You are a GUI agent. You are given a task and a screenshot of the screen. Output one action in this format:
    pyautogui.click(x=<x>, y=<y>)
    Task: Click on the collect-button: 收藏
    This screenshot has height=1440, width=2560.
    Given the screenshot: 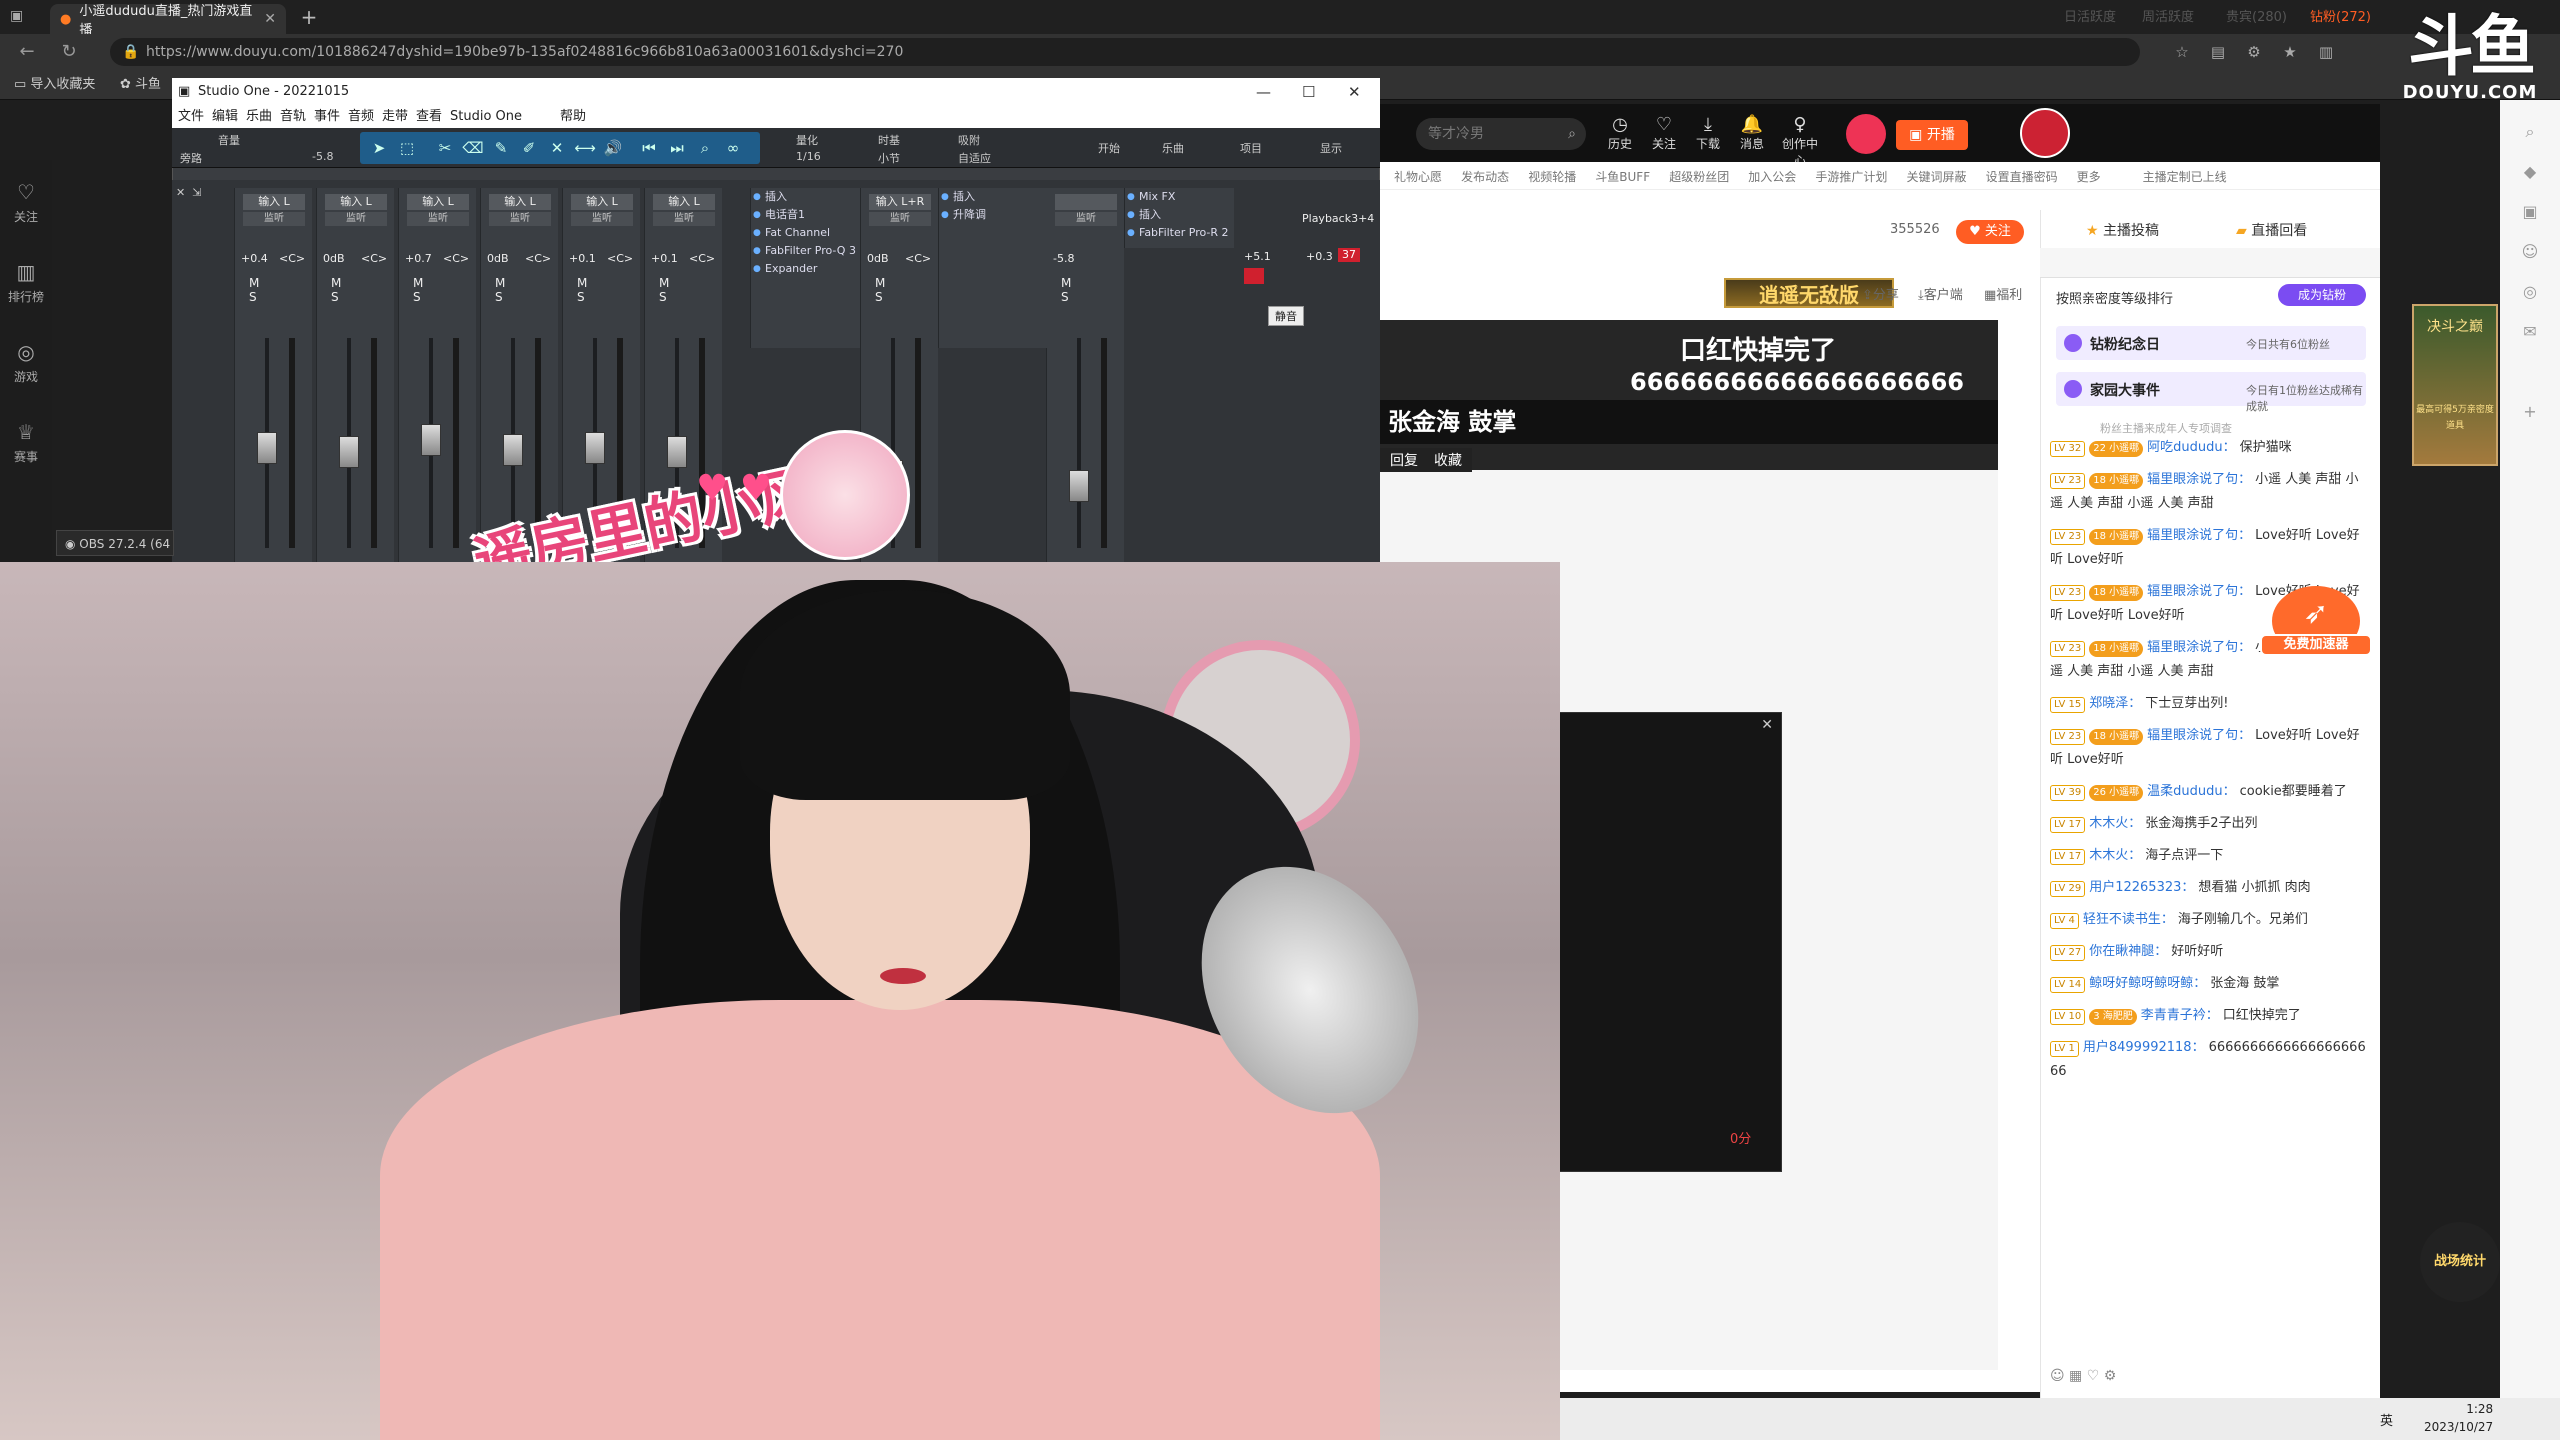 What is the action you would take?
    pyautogui.click(x=1448, y=460)
    